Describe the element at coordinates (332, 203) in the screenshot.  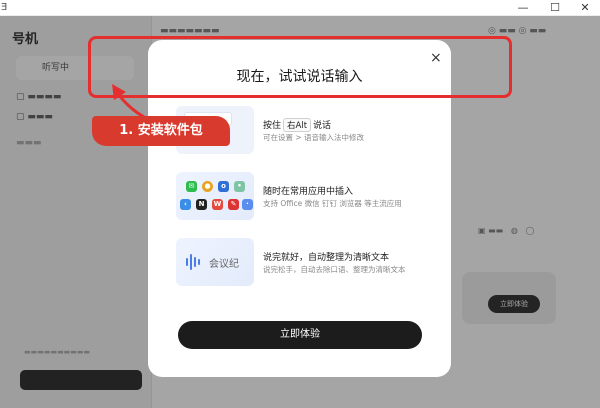
I see `feature-description: 支持 Office 微信 钉钉 浏览器 等主流应用` at that location.